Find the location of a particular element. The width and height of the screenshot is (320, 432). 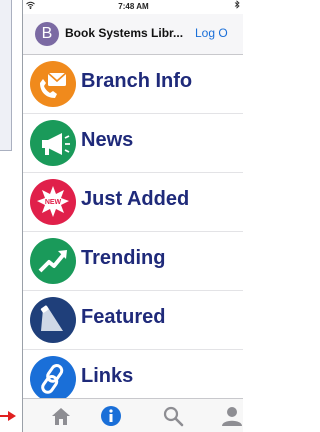

account-icon is located at coordinates (232, 416).